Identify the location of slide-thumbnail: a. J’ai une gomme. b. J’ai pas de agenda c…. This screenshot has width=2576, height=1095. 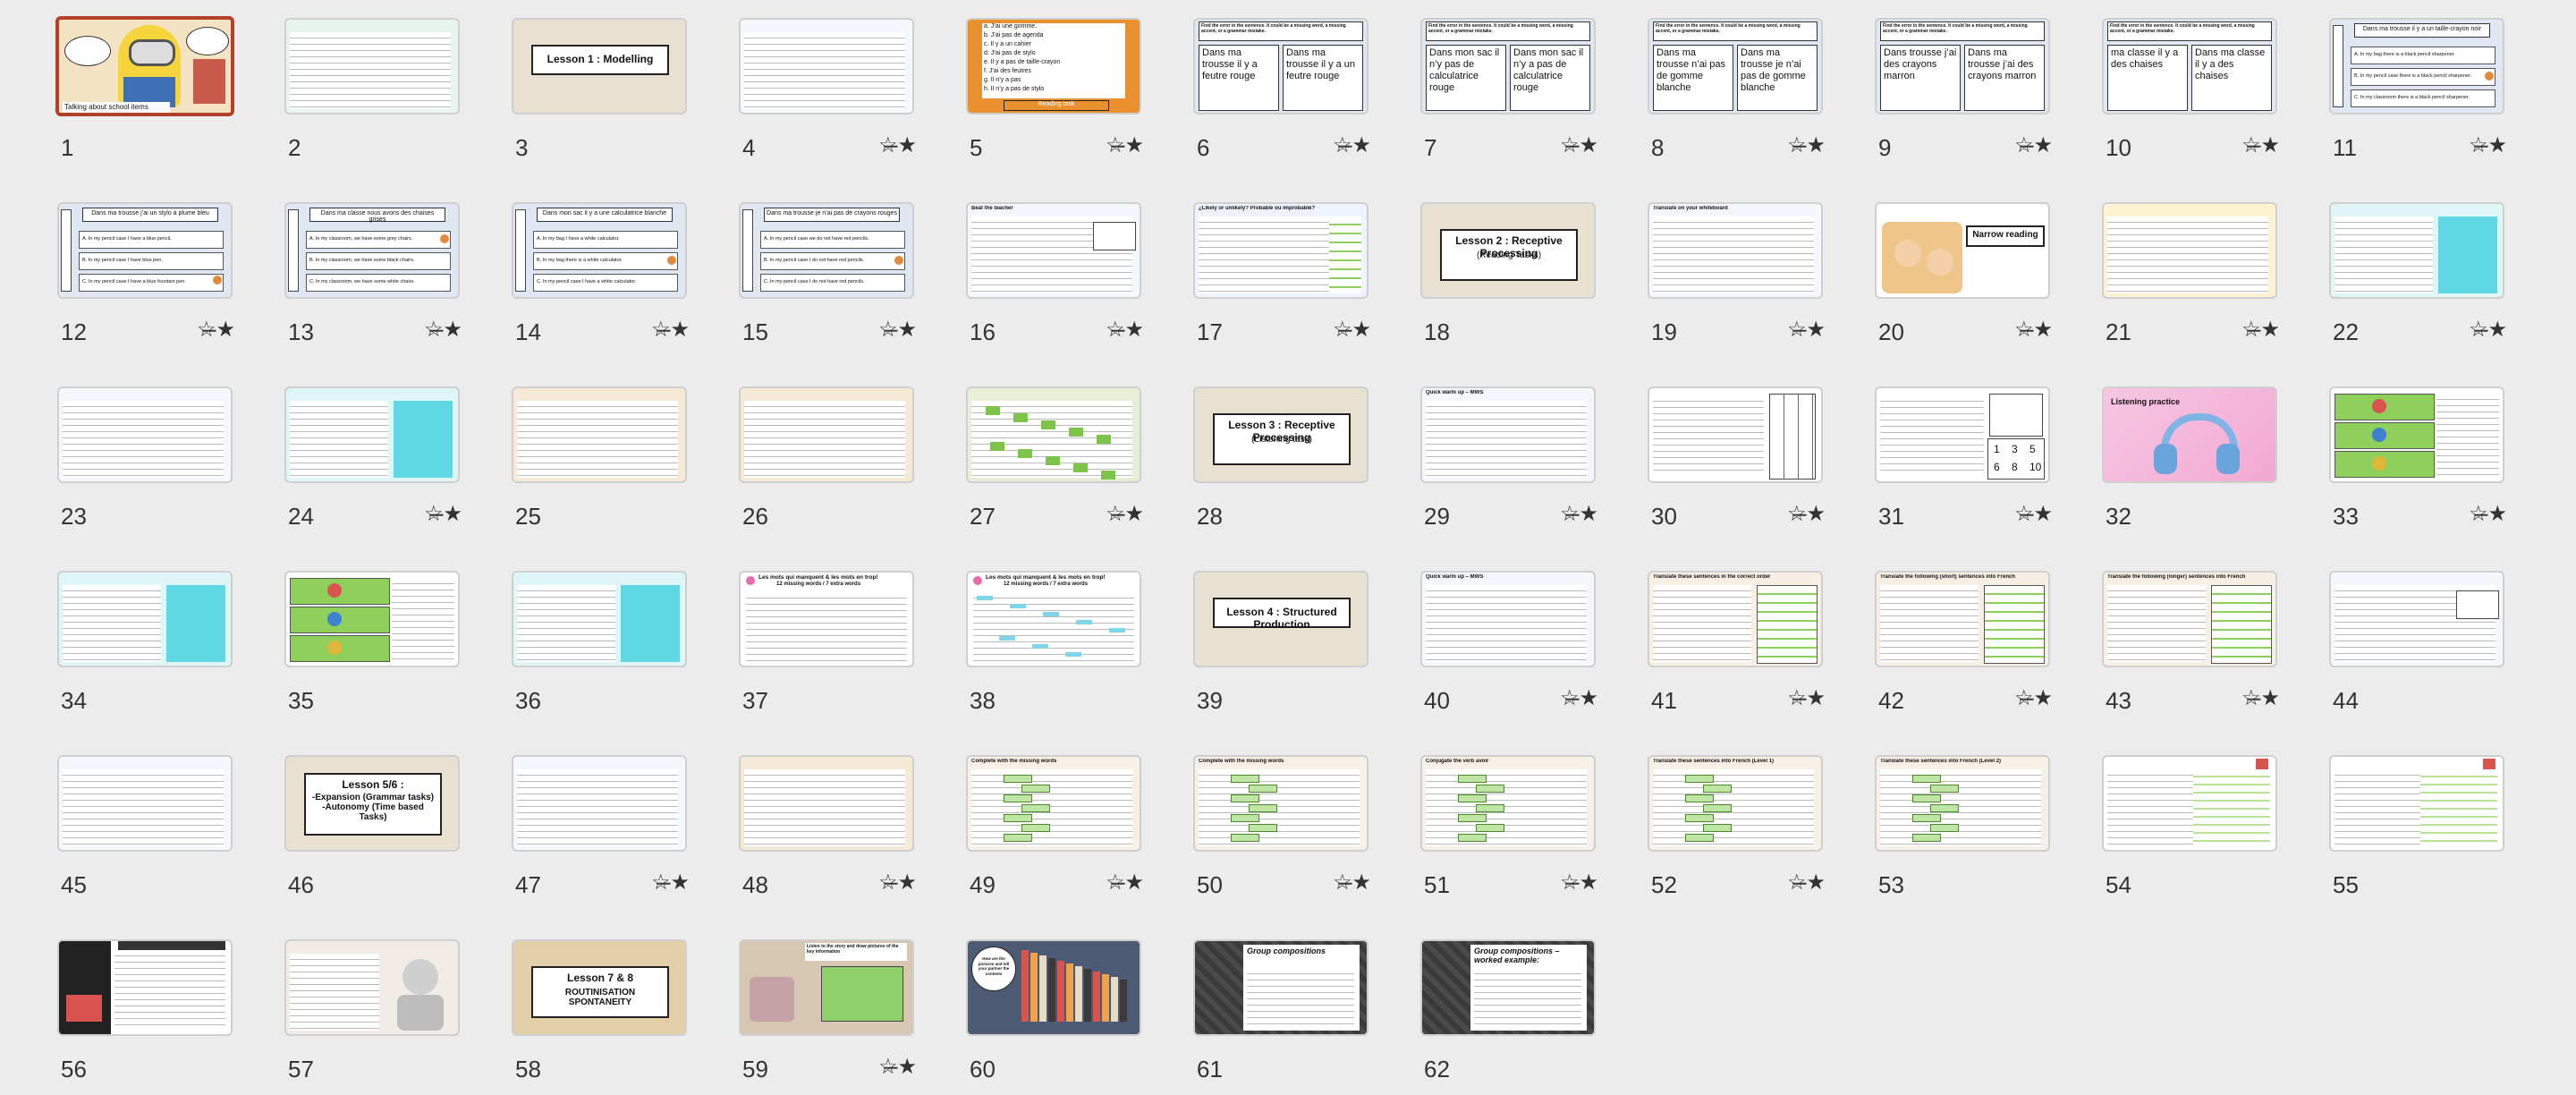
(1053, 67).